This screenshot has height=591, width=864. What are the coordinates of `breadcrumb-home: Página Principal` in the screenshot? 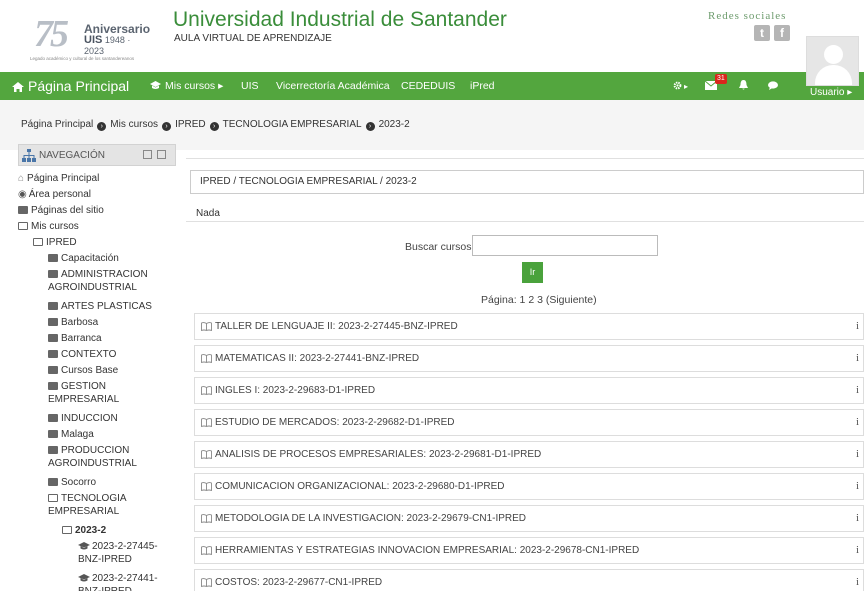 It's located at (57, 124).